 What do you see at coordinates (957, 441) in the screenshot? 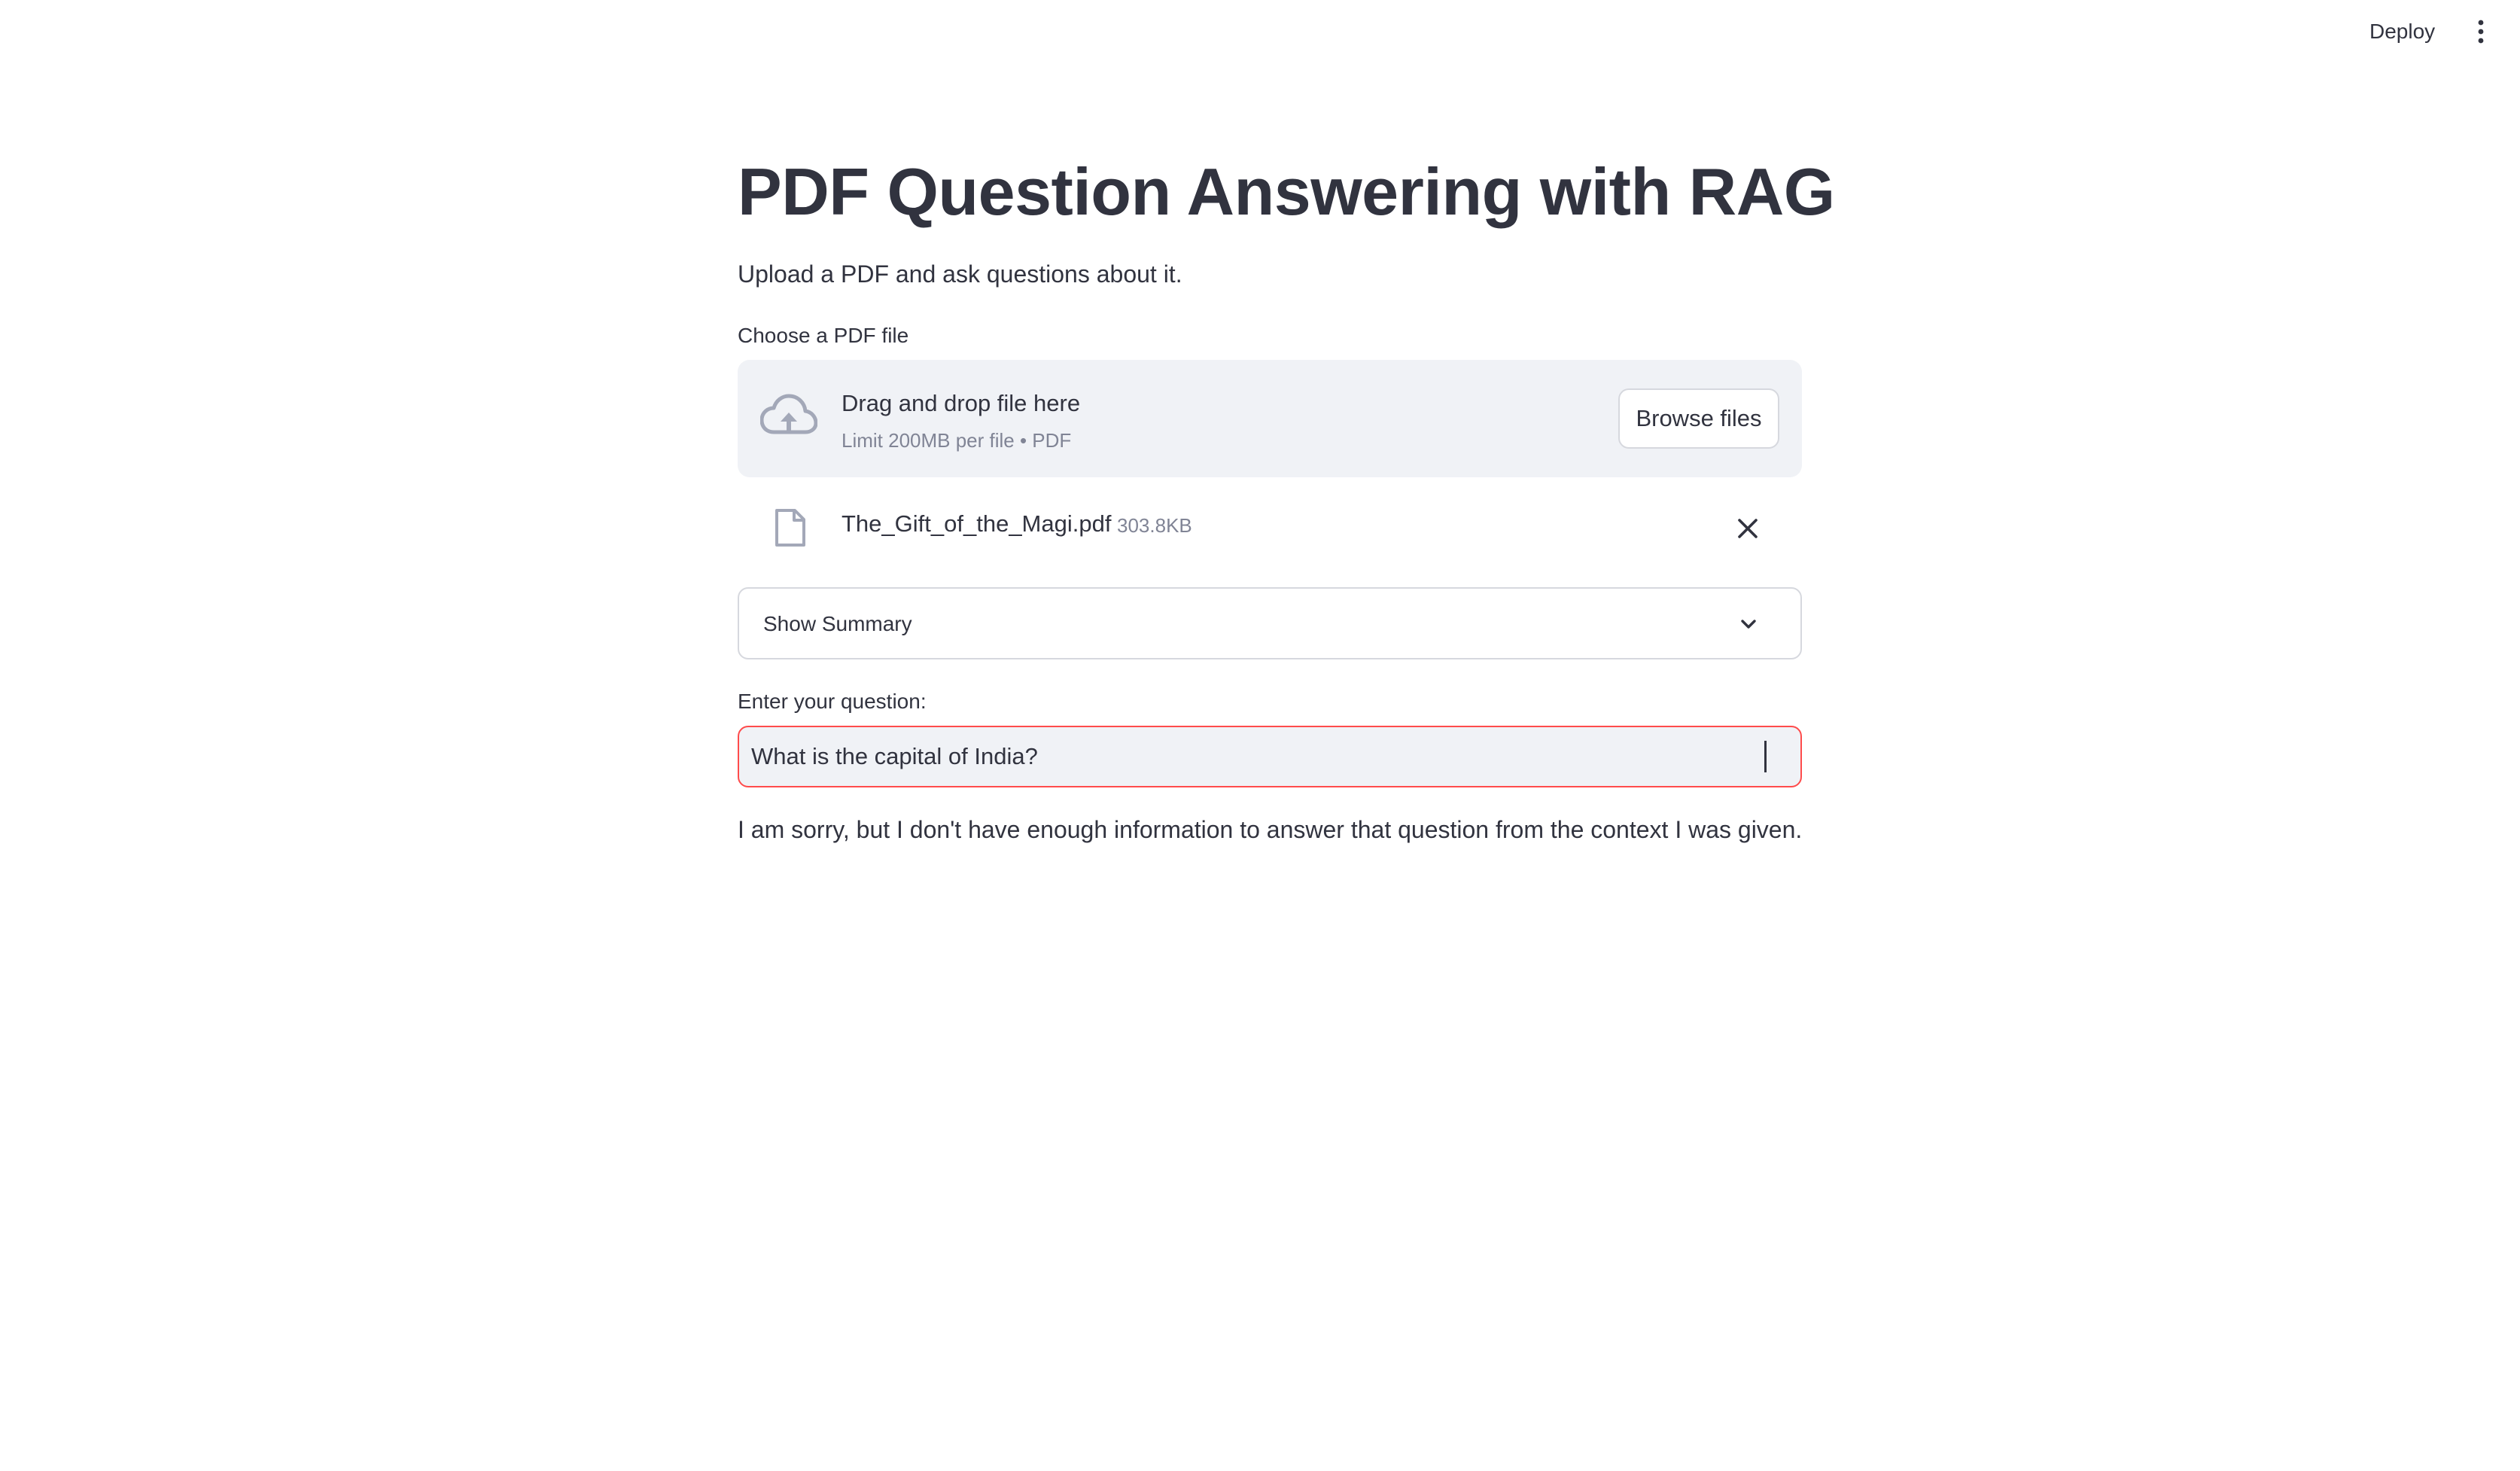
I see `dropzone-limit-text: Limit 200MB per file • PDF` at bounding box center [957, 441].